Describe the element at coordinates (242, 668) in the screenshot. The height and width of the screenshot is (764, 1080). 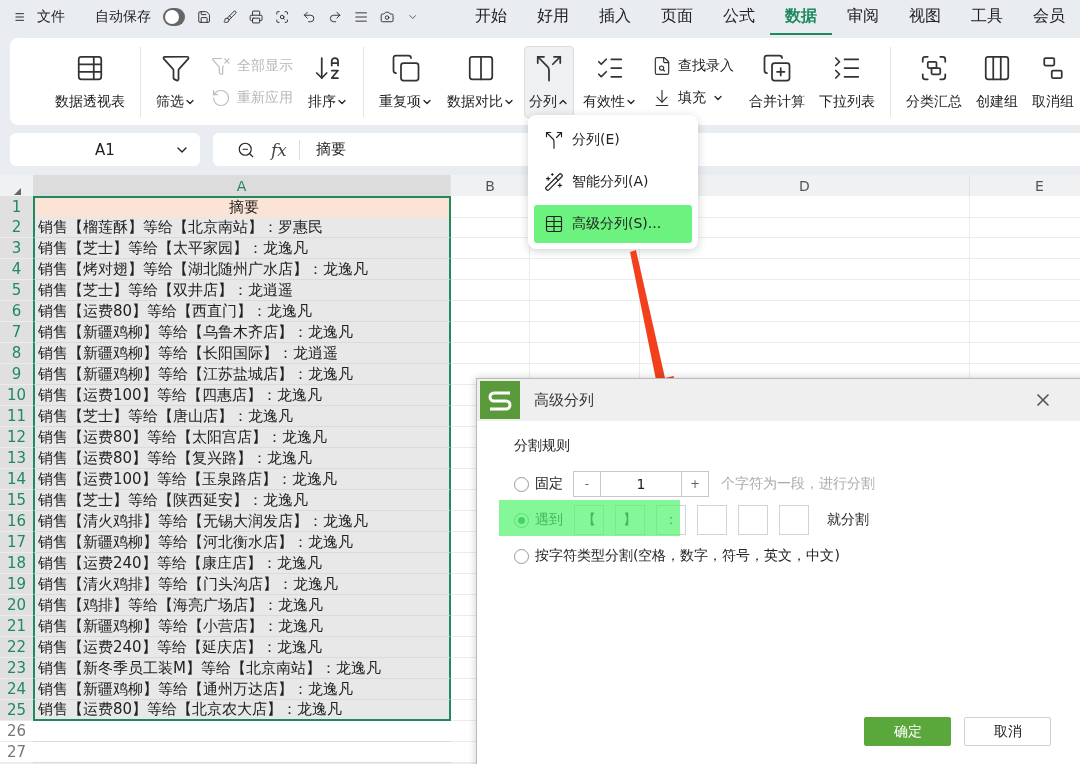
I see `table-cell: 销售【新冬季员工装M】等给【北京南站】：龙逸凡` at that location.